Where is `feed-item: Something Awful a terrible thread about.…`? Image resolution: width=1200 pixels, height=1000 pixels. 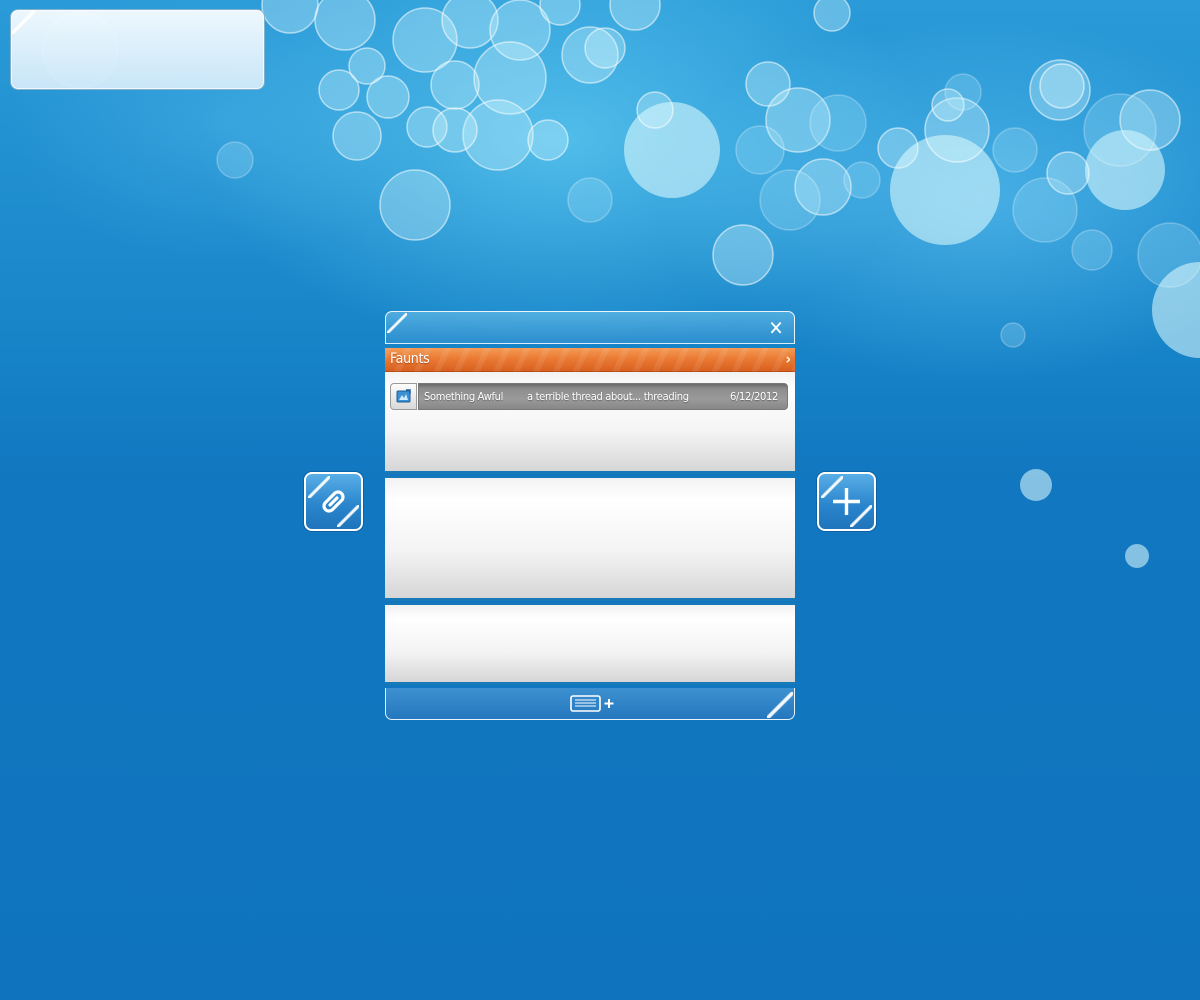 feed-item: Something Awful a terrible thread about.… is located at coordinates (589, 396).